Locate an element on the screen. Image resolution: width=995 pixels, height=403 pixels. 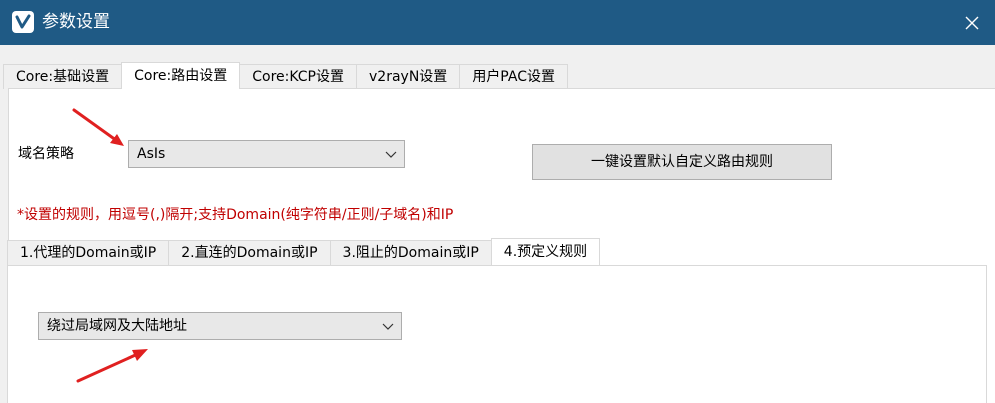
tab-block-domain-ip: 3.阻止的Domain或IP is located at coordinates (410, 252).